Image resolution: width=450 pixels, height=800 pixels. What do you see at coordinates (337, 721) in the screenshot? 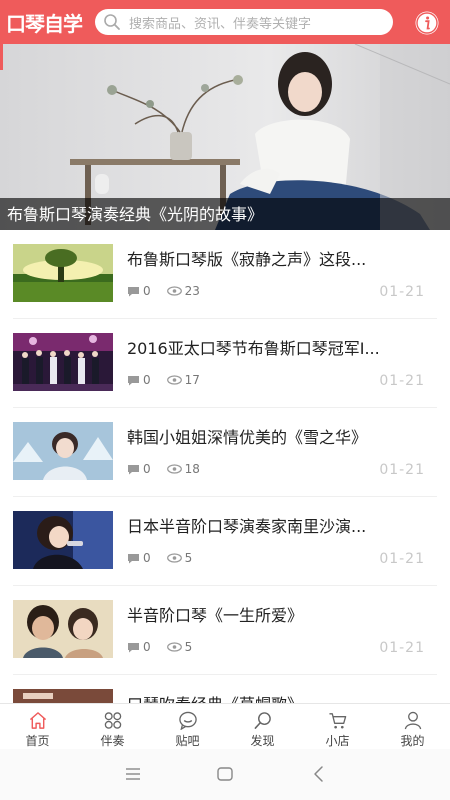
I see `cart-icon` at bounding box center [337, 721].